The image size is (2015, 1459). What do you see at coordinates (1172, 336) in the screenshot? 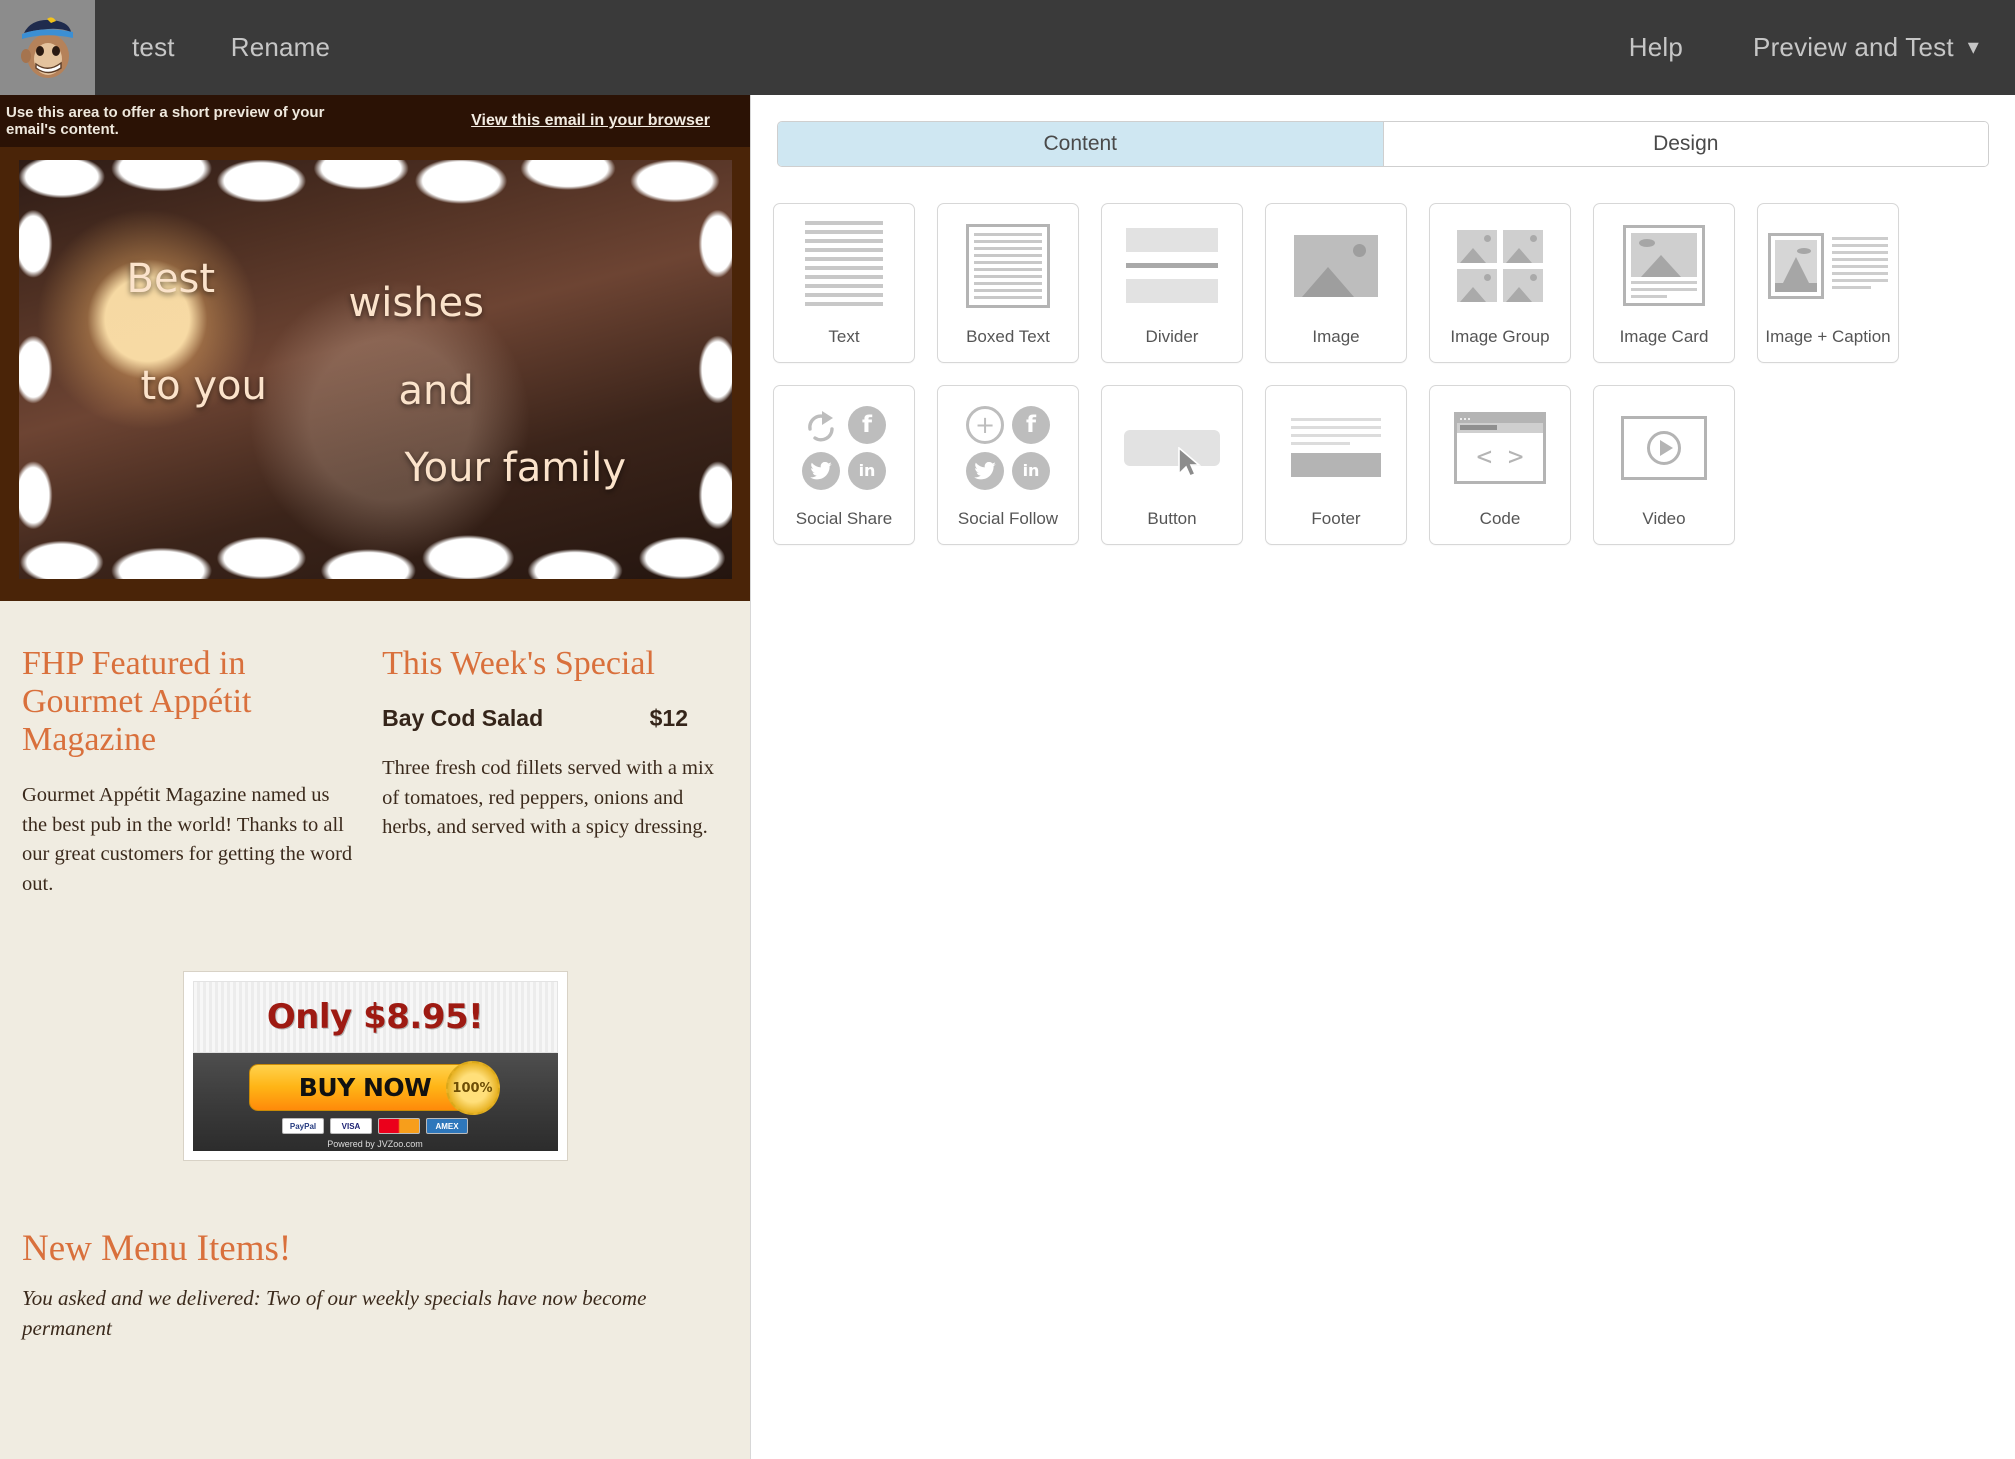
I see `block-tile-label: Divider` at bounding box center [1172, 336].